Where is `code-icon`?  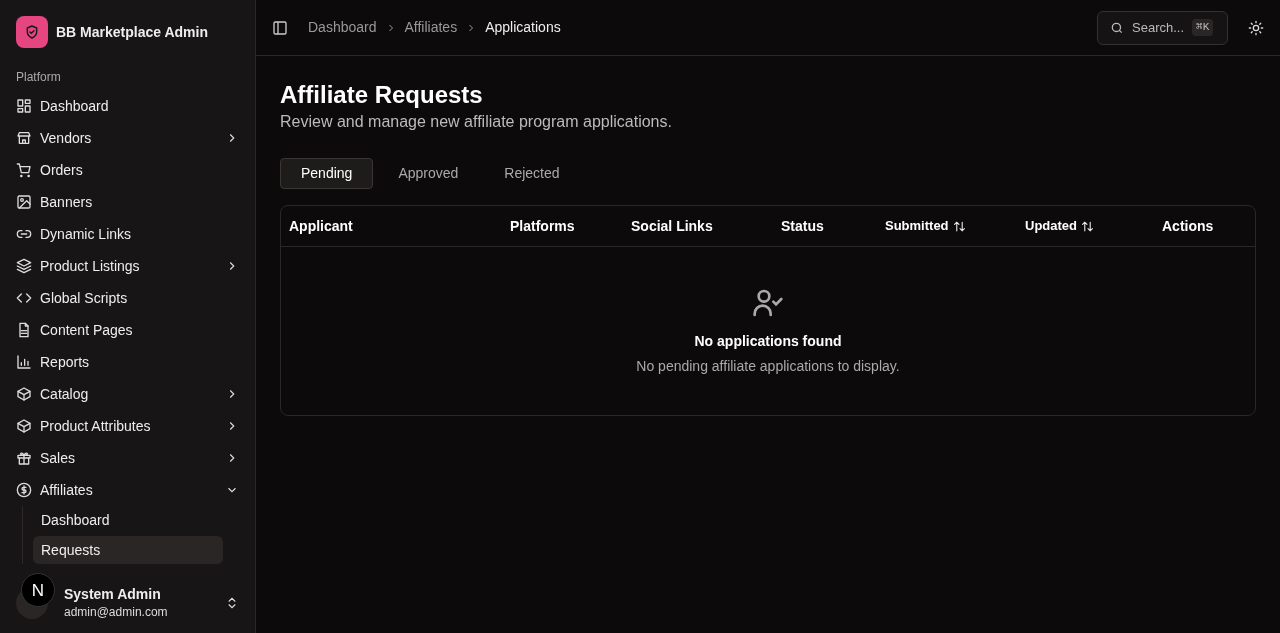
code-icon is located at coordinates (24, 298).